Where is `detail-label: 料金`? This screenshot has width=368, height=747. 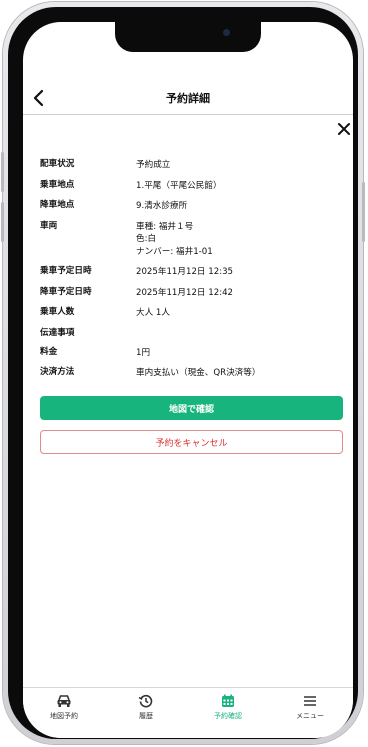
detail-label: 料金 is located at coordinates (49, 351).